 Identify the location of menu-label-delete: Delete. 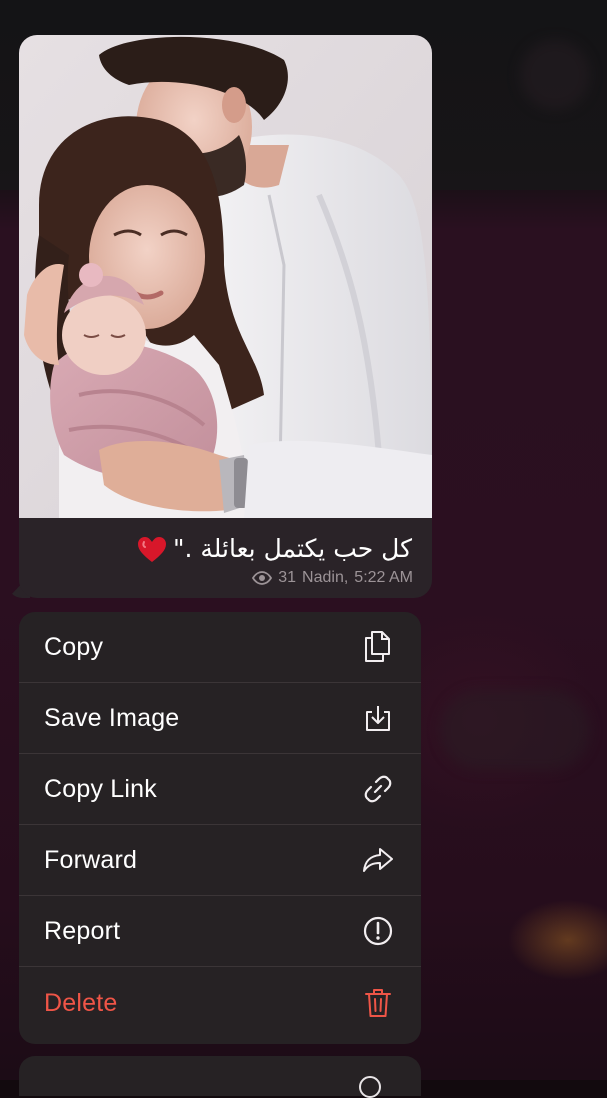
(81, 1002).